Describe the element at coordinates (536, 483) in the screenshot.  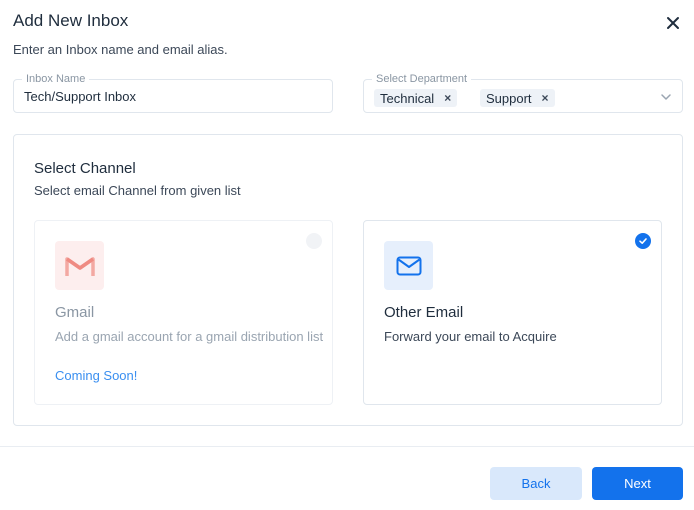
I see `back-button: Back` at that location.